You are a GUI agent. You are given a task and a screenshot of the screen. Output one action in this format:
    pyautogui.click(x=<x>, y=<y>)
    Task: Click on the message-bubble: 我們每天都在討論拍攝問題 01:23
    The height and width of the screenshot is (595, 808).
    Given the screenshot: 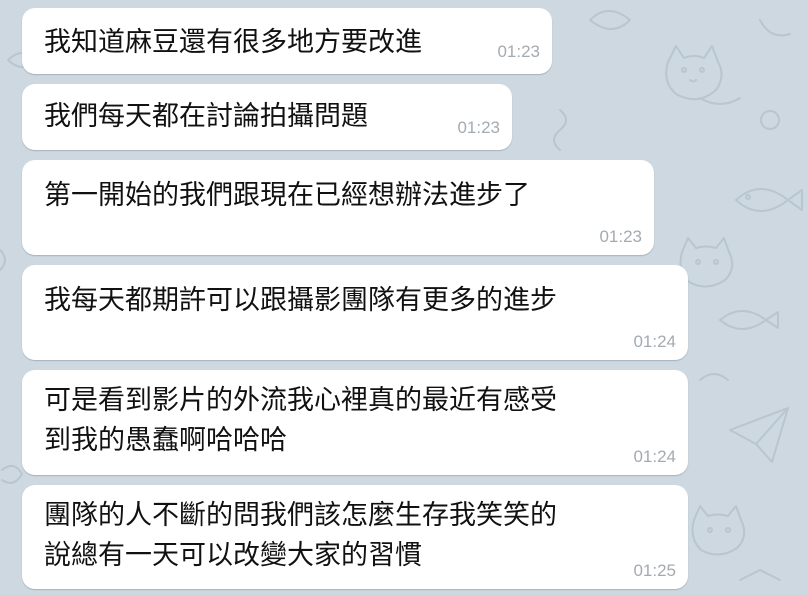 What is the action you would take?
    pyautogui.click(x=267, y=117)
    